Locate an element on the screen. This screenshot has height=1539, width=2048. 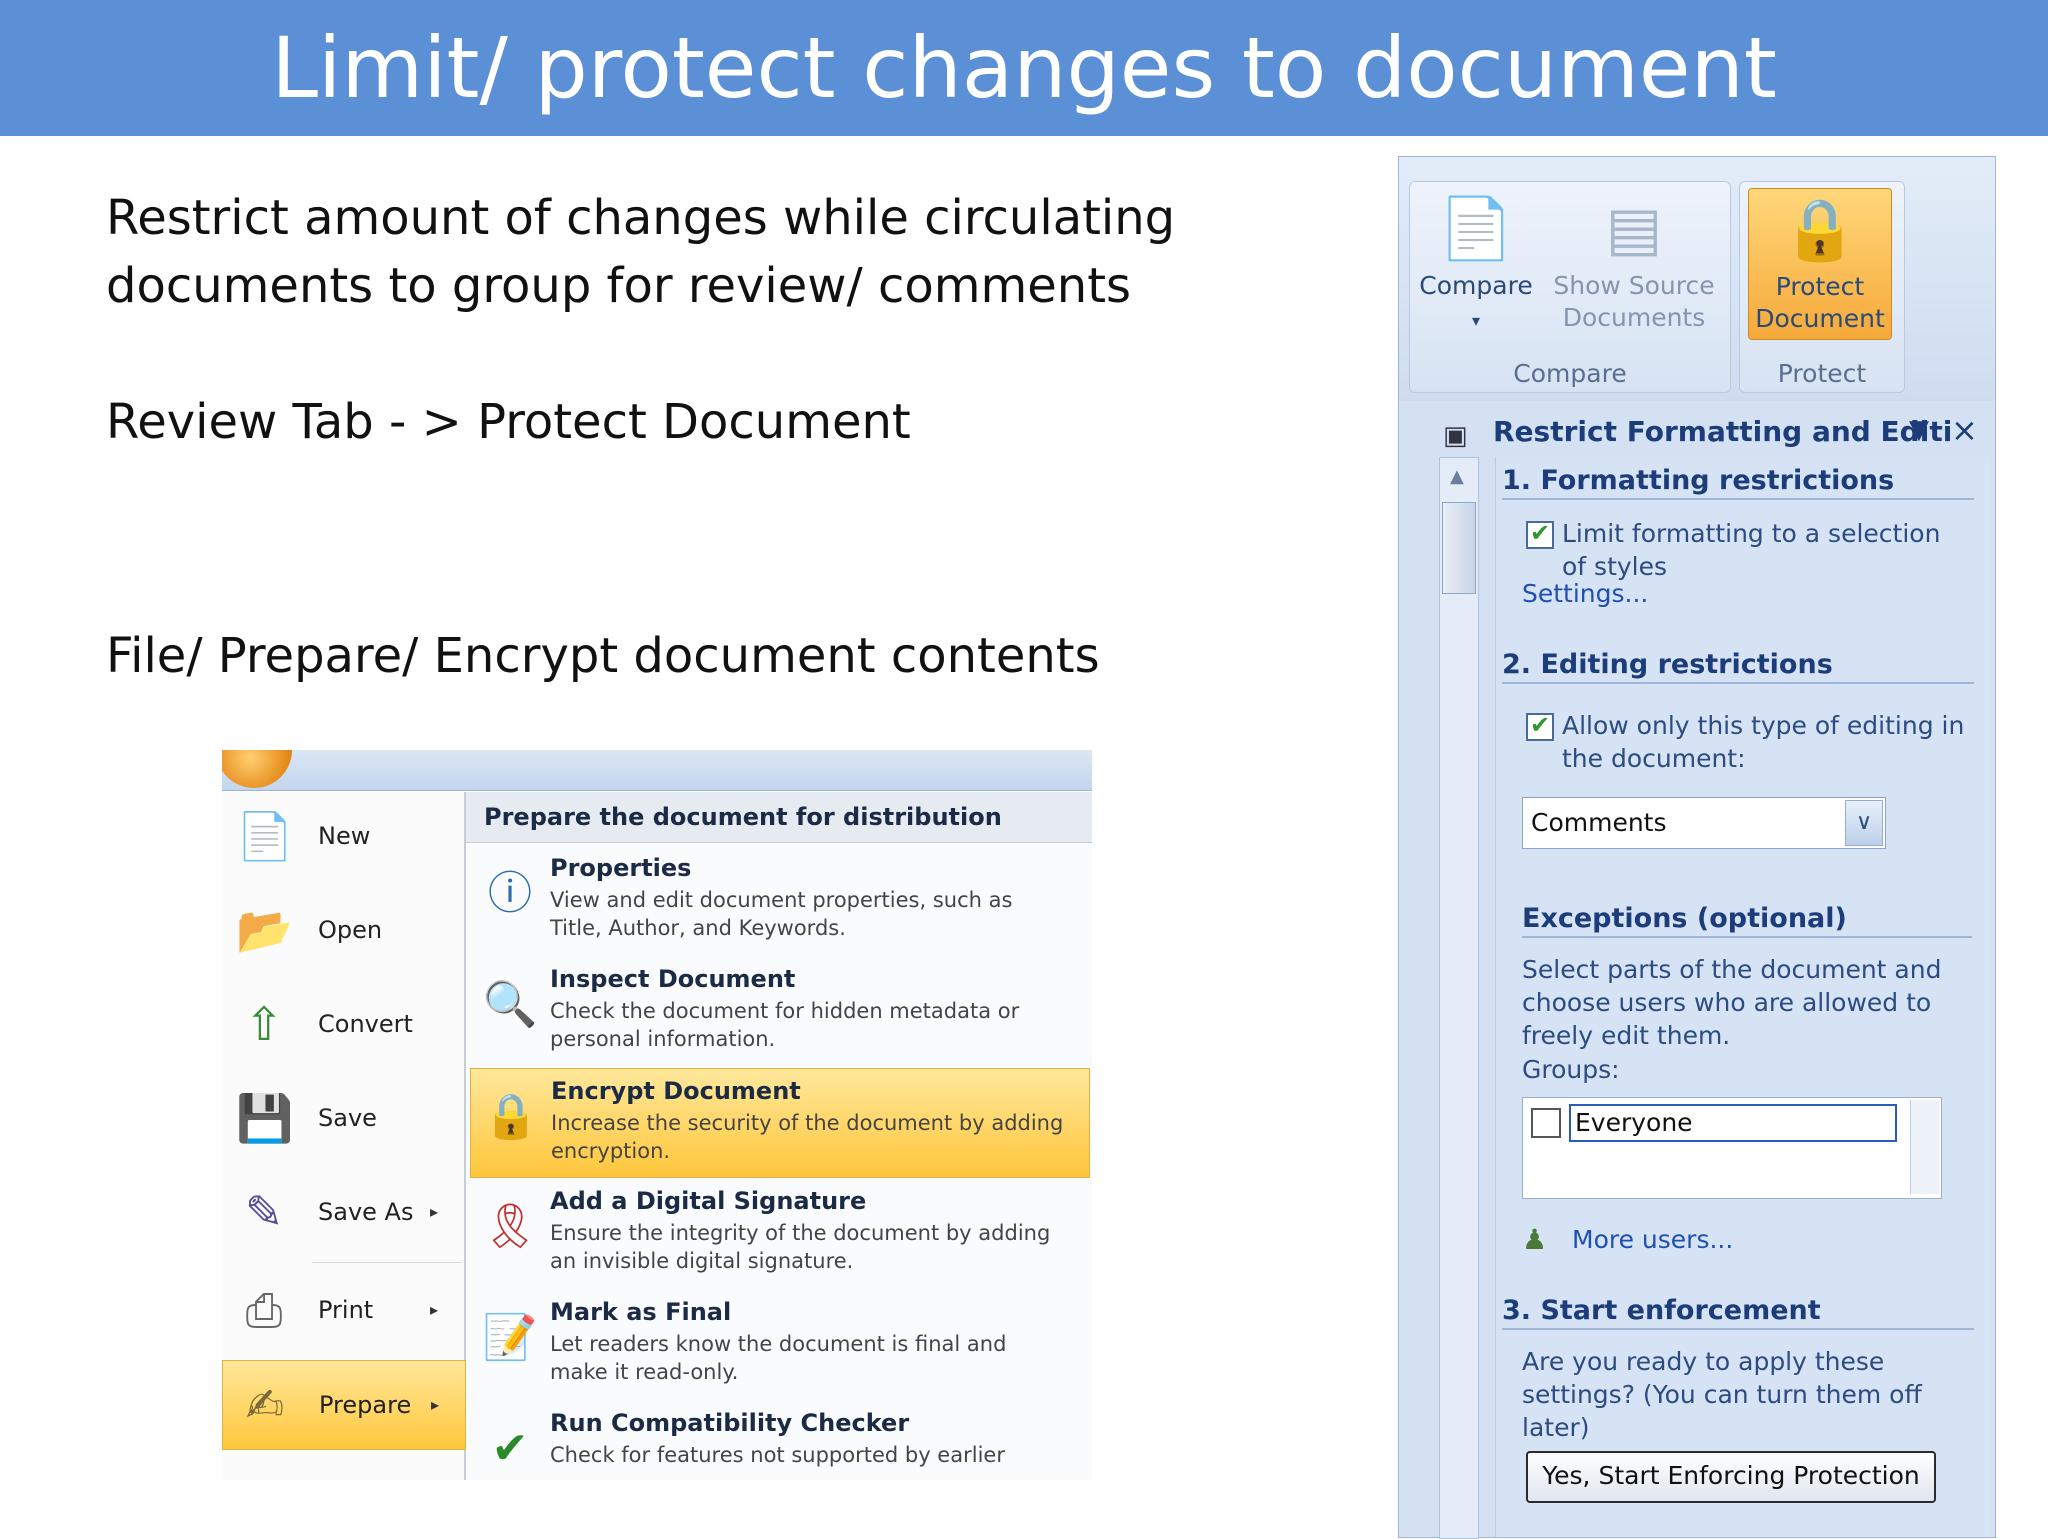
slide-title: Limit/ protect changes to document is located at coordinates (1024, 68).